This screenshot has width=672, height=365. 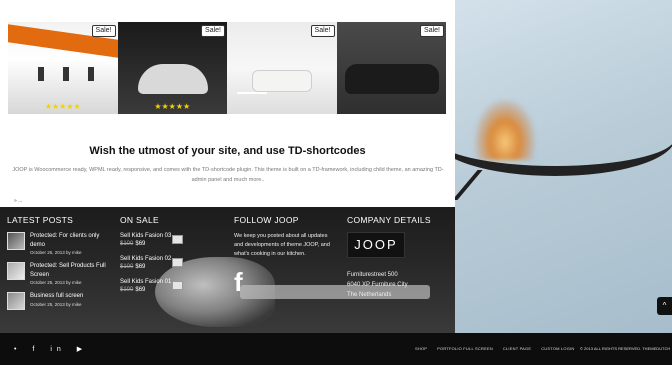 What do you see at coordinates (82, 349) in the screenshot?
I see `youtube-icon: ▶` at bounding box center [82, 349].